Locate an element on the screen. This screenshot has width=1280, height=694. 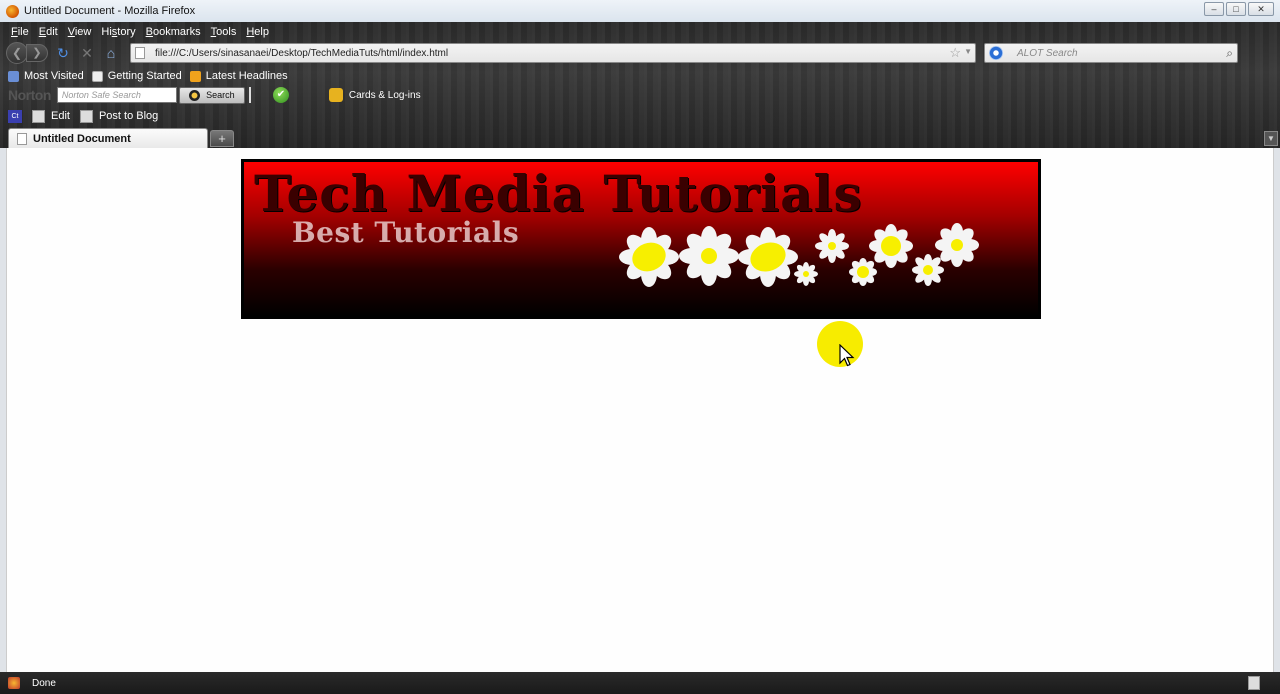
mouse-pointer-icon is located at coordinates (847, 355).